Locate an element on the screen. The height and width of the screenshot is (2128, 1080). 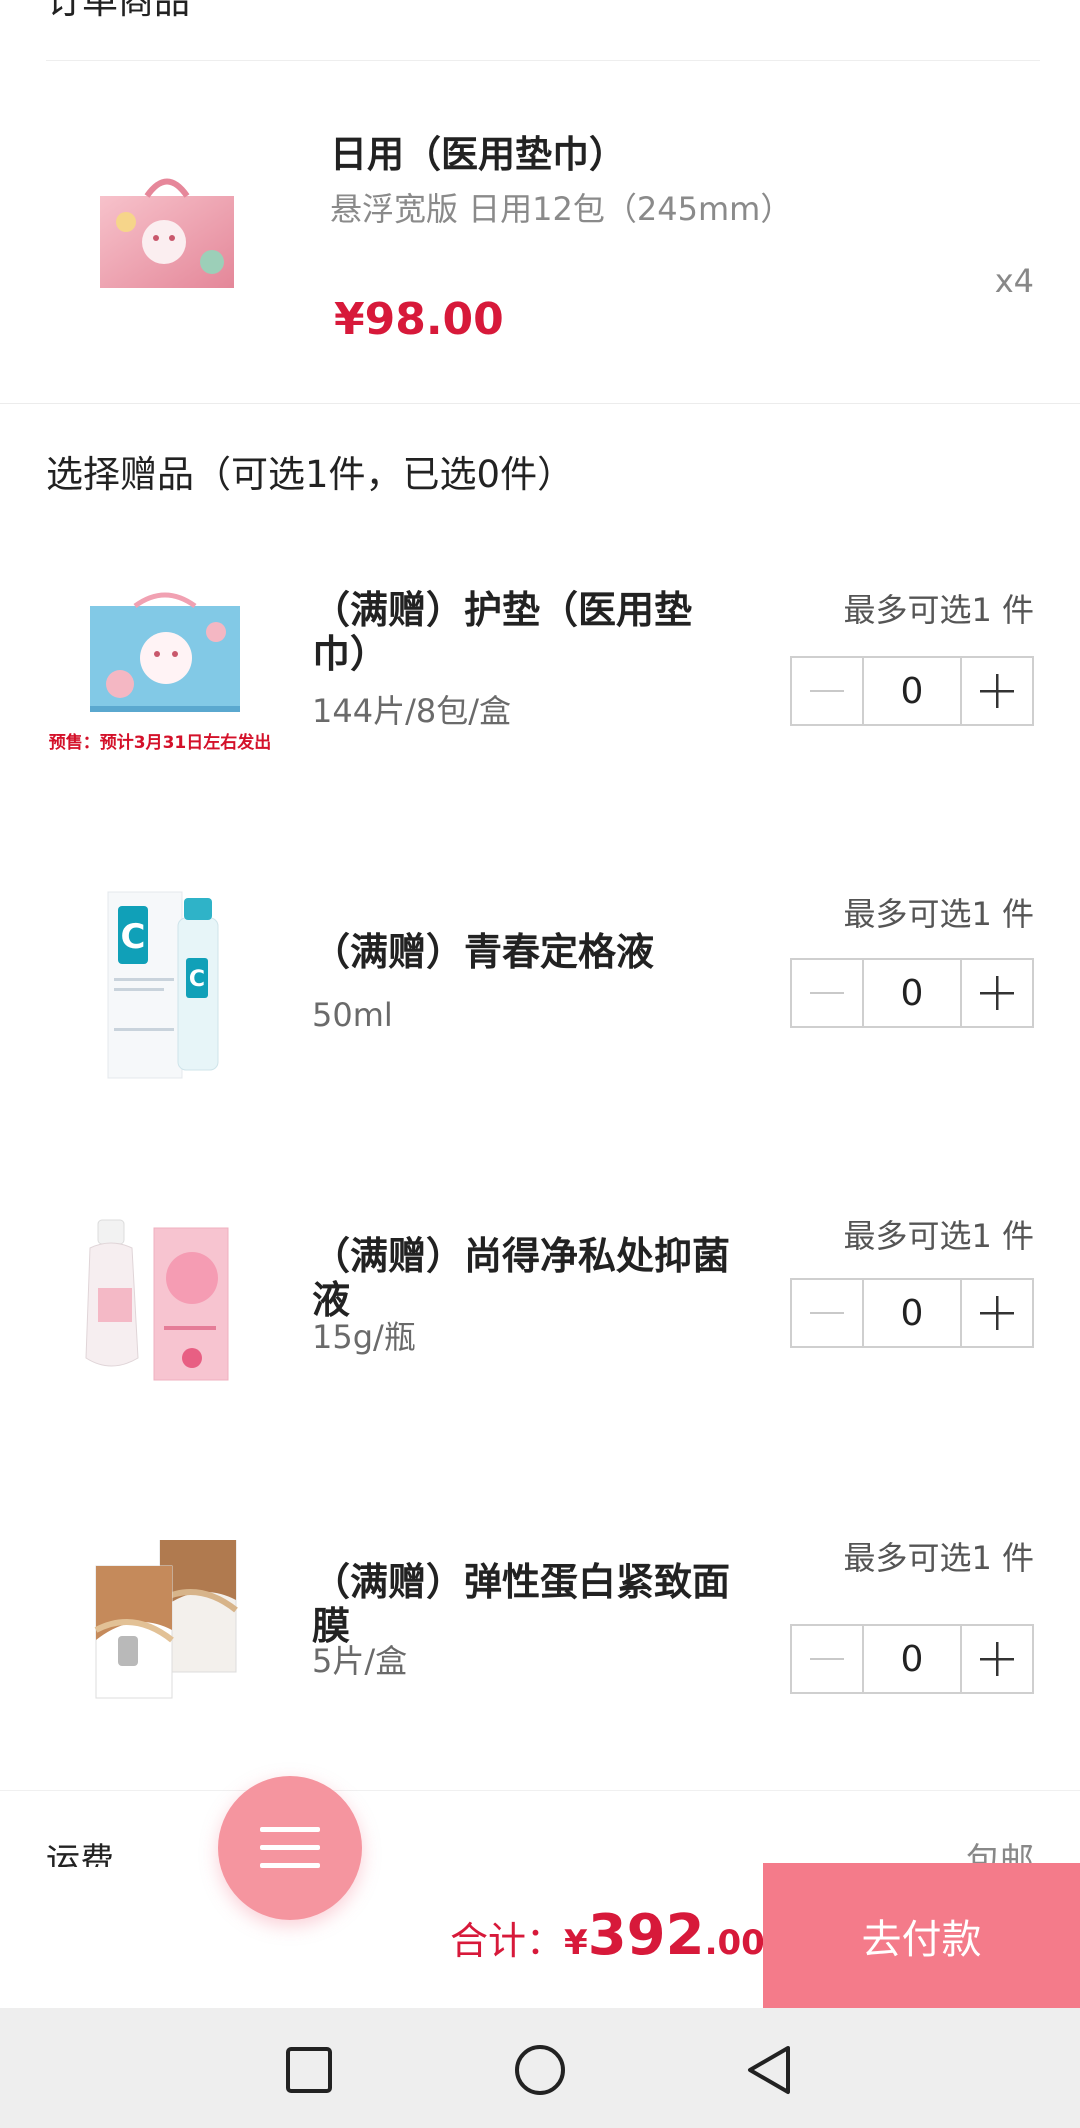
back-button is located at coordinates (768, 2072).